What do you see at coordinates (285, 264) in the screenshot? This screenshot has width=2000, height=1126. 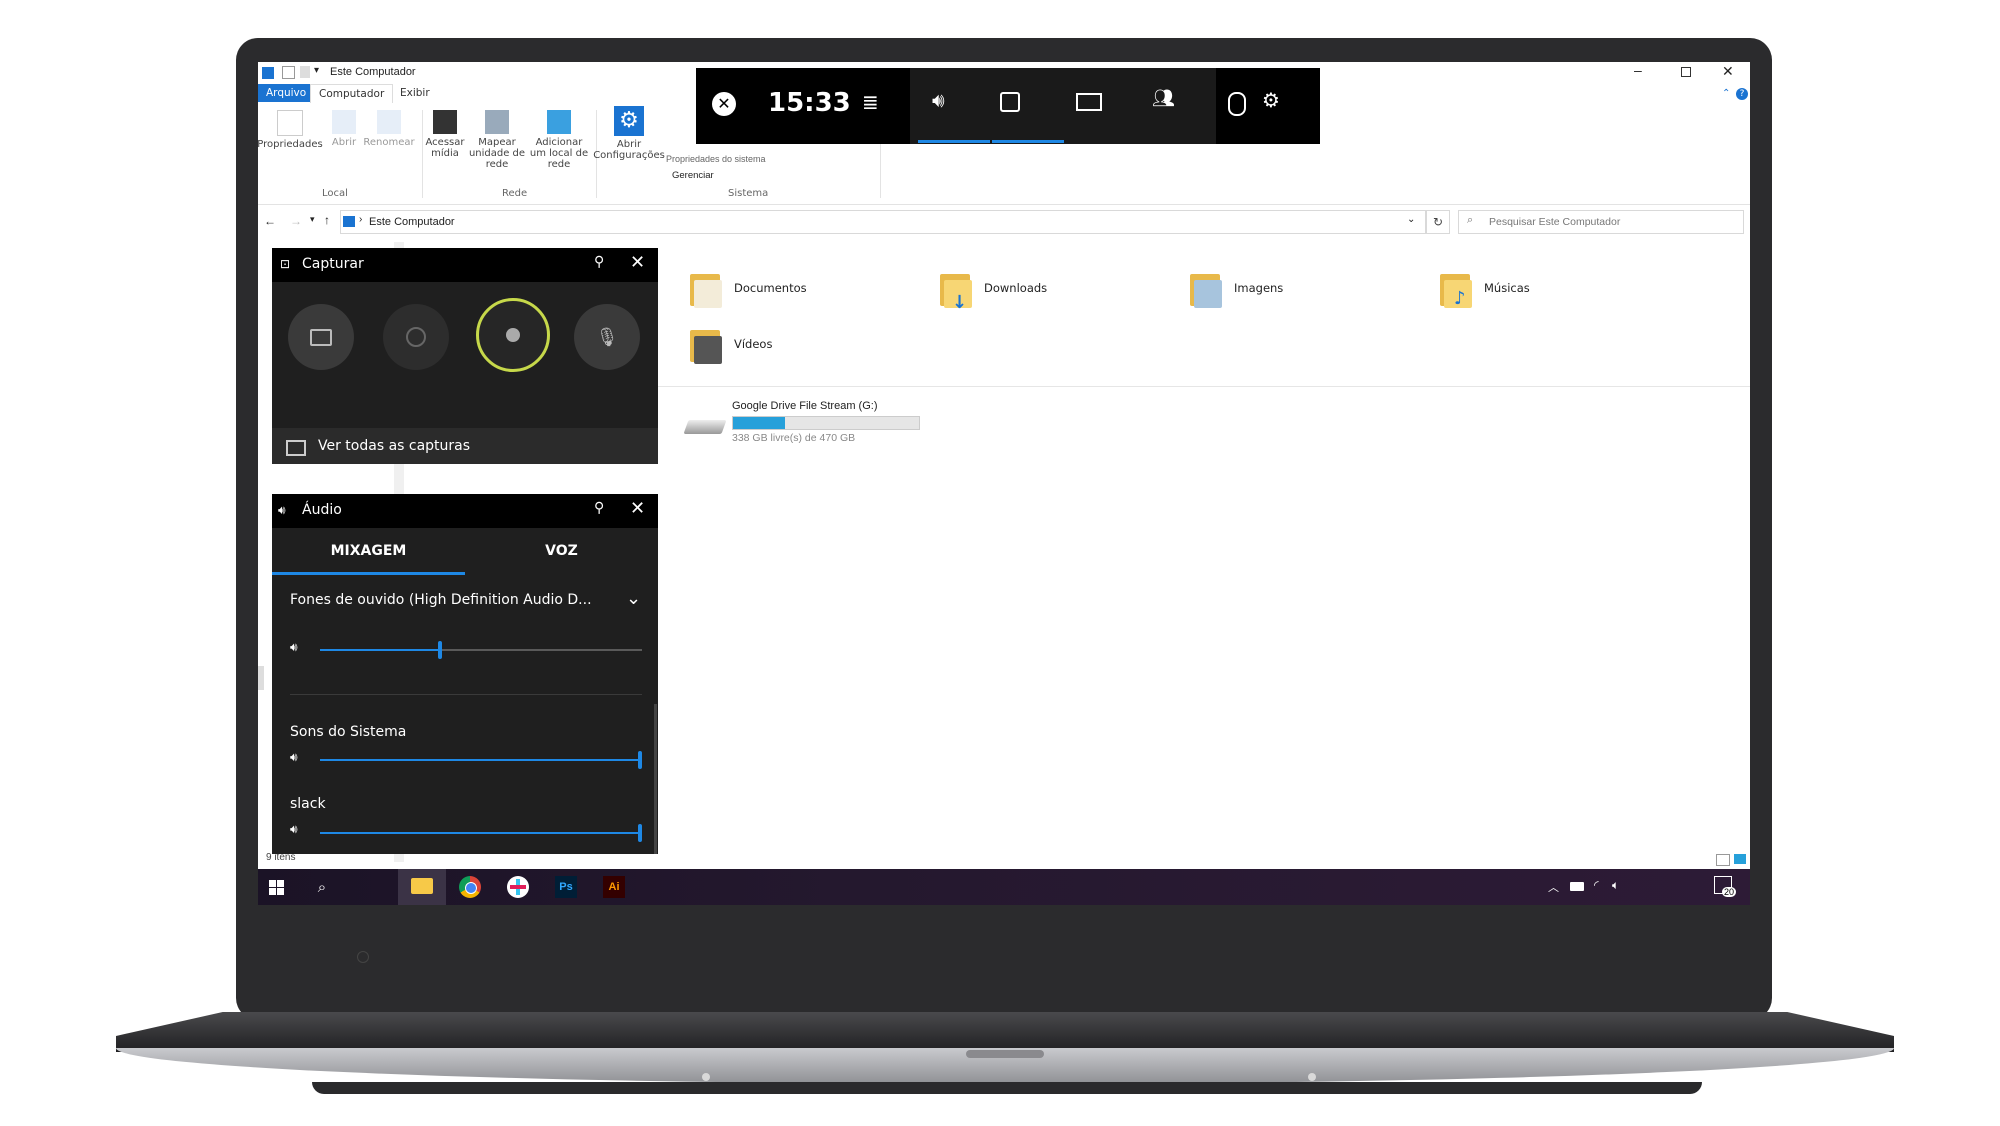 I see `capture-header-icon: ⊡` at bounding box center [285, 264].